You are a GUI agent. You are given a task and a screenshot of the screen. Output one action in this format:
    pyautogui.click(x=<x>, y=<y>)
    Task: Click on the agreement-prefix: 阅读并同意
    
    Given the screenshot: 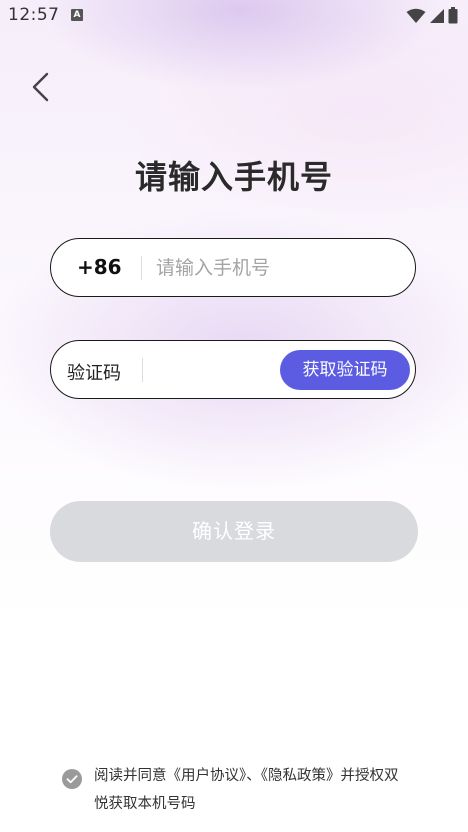 What is the action you would take?
    pyautogui.click(x=130, y=776)
    